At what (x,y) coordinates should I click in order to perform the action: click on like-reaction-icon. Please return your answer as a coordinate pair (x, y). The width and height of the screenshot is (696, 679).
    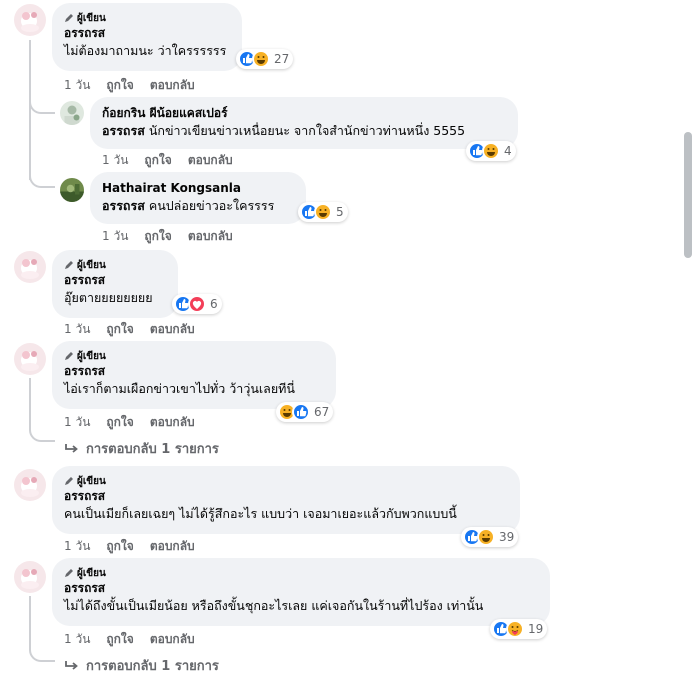
    Looking at the image, I should click on (301, 412).